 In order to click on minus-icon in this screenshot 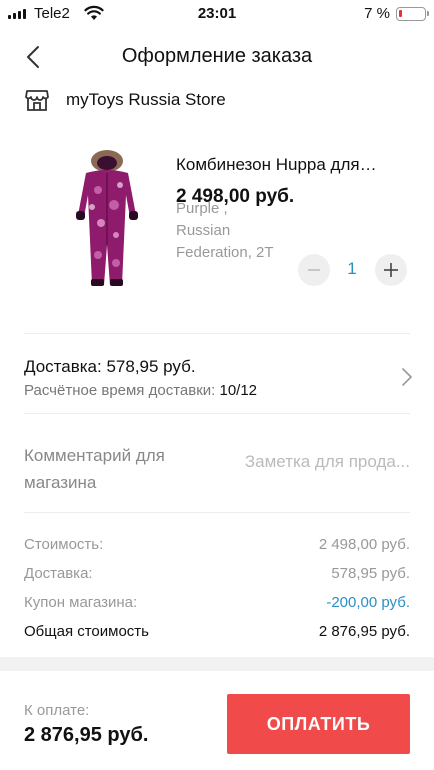, I will do `click(314, 270)`.